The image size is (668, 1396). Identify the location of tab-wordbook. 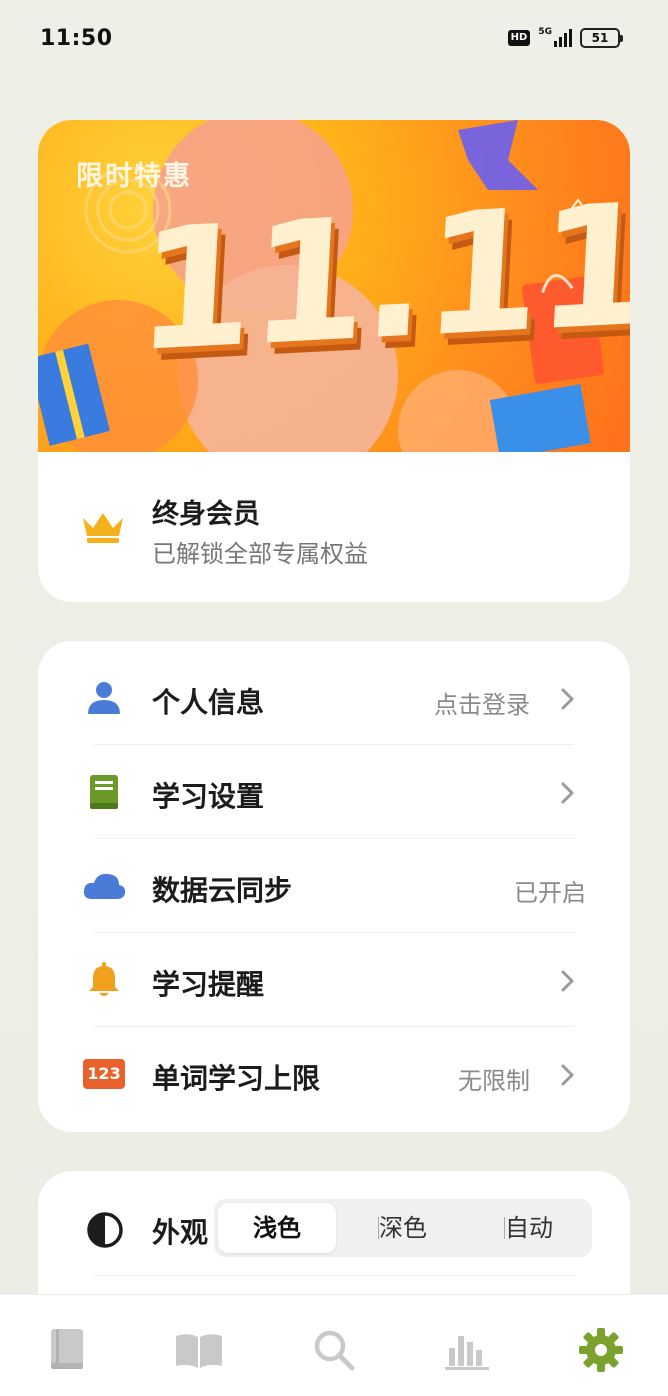
(67, 1350).